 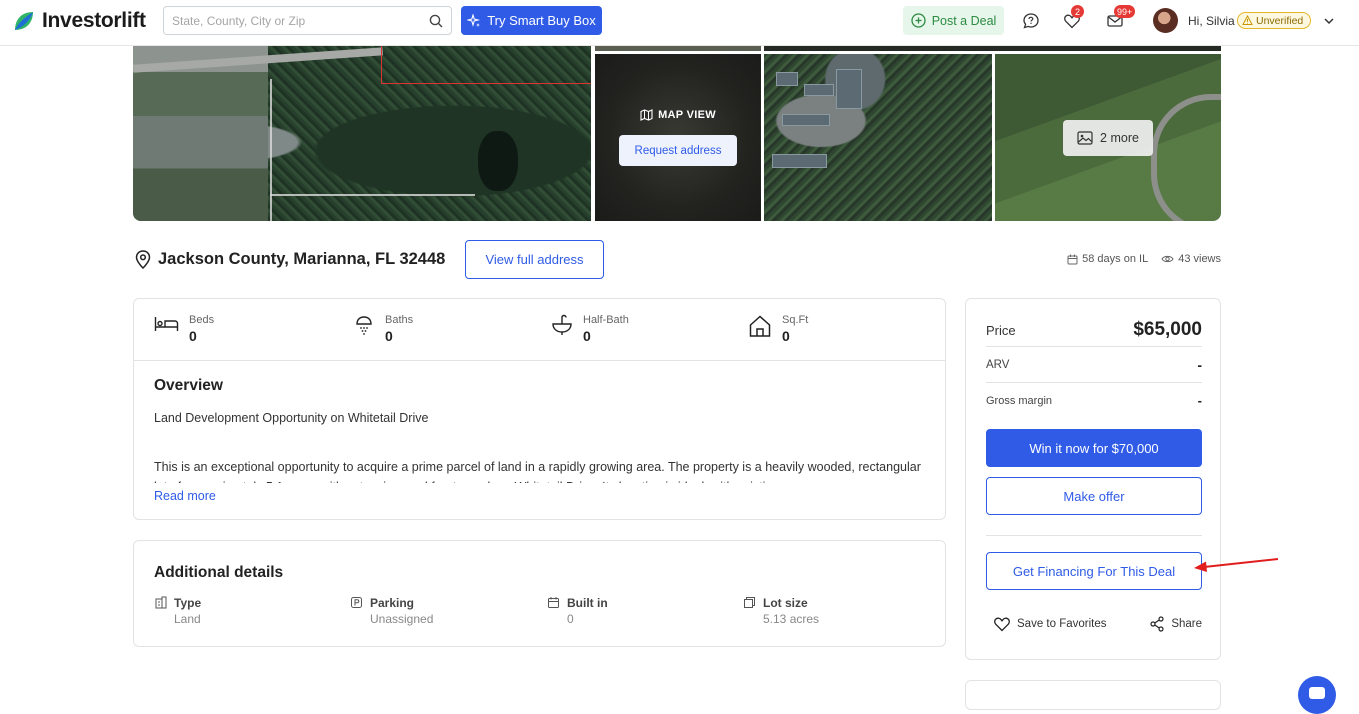 I want to click on red-annotation-arrow, so click(x=1236, y=565).